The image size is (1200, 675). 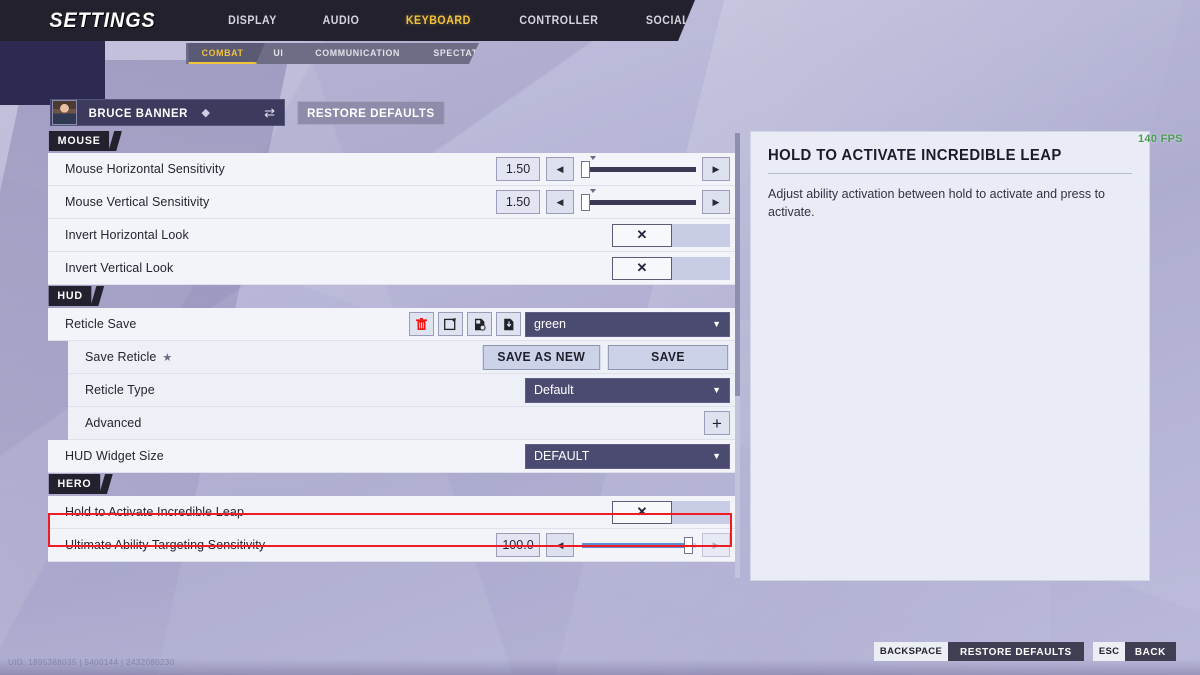 What do you see at coordinates (138, 112) in the screenshot?
I see `hero-name: BRUCE BANNER` at bounding box center [138, 112].